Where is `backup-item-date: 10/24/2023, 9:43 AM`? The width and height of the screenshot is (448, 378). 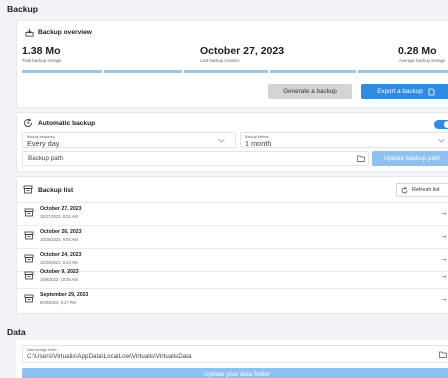 backup-item-date: 10/24/2023, 9:43 AM is located at coordinates (59, 262).